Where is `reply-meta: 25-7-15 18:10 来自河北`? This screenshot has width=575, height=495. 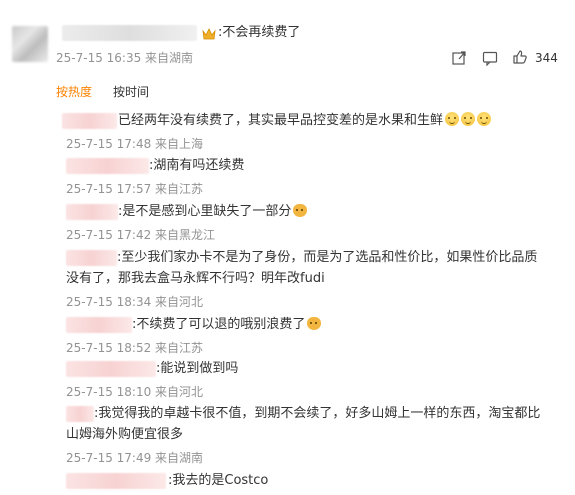 reply-meta: 25-7-15 18:10 来自河北 is located at coordinates (135, 392).